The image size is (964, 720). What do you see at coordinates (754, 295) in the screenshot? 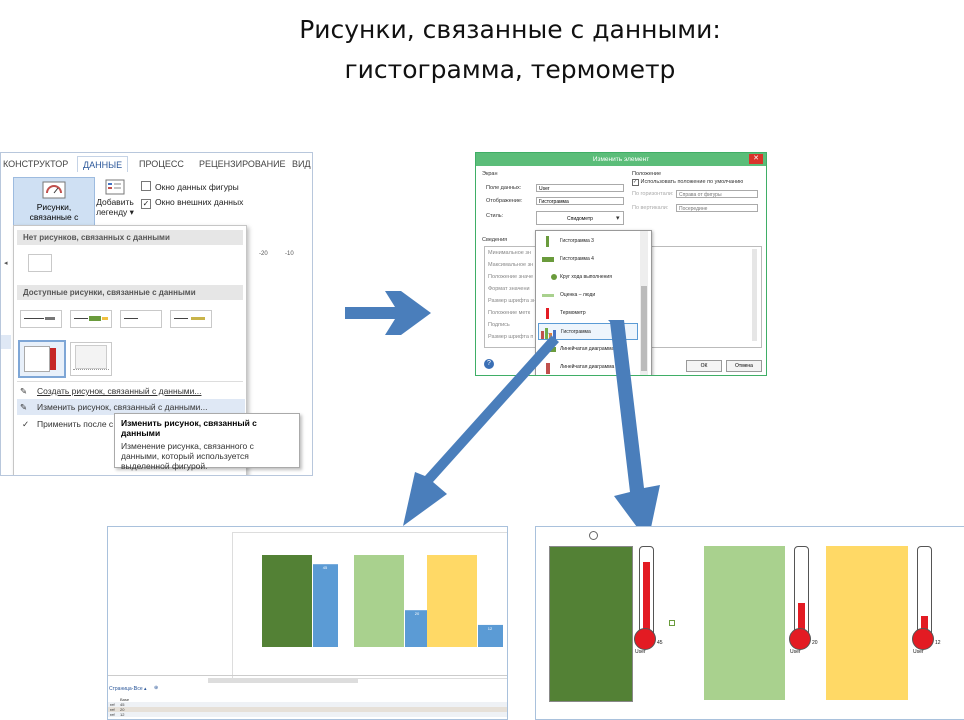
I see `details-scrollbar` at bounding box center [754, 295].